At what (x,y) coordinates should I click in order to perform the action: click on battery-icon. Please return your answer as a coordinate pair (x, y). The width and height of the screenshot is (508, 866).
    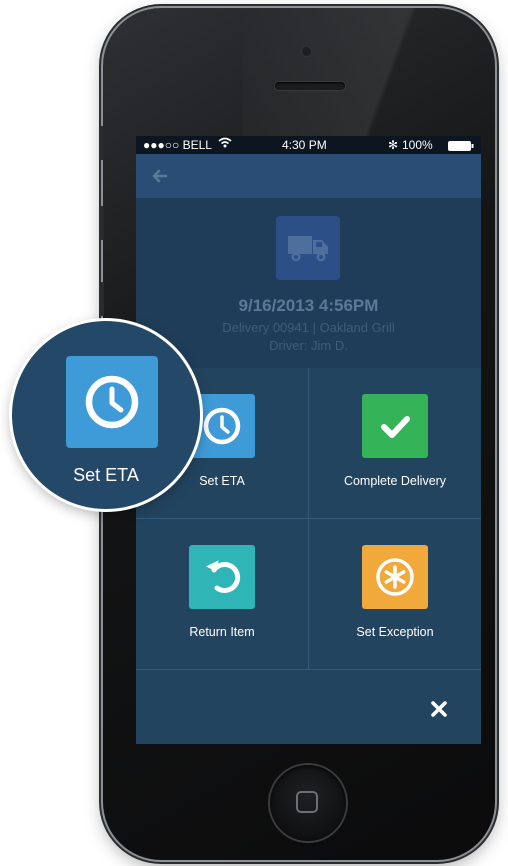
    Looking at the image, I should click on (461, 147).